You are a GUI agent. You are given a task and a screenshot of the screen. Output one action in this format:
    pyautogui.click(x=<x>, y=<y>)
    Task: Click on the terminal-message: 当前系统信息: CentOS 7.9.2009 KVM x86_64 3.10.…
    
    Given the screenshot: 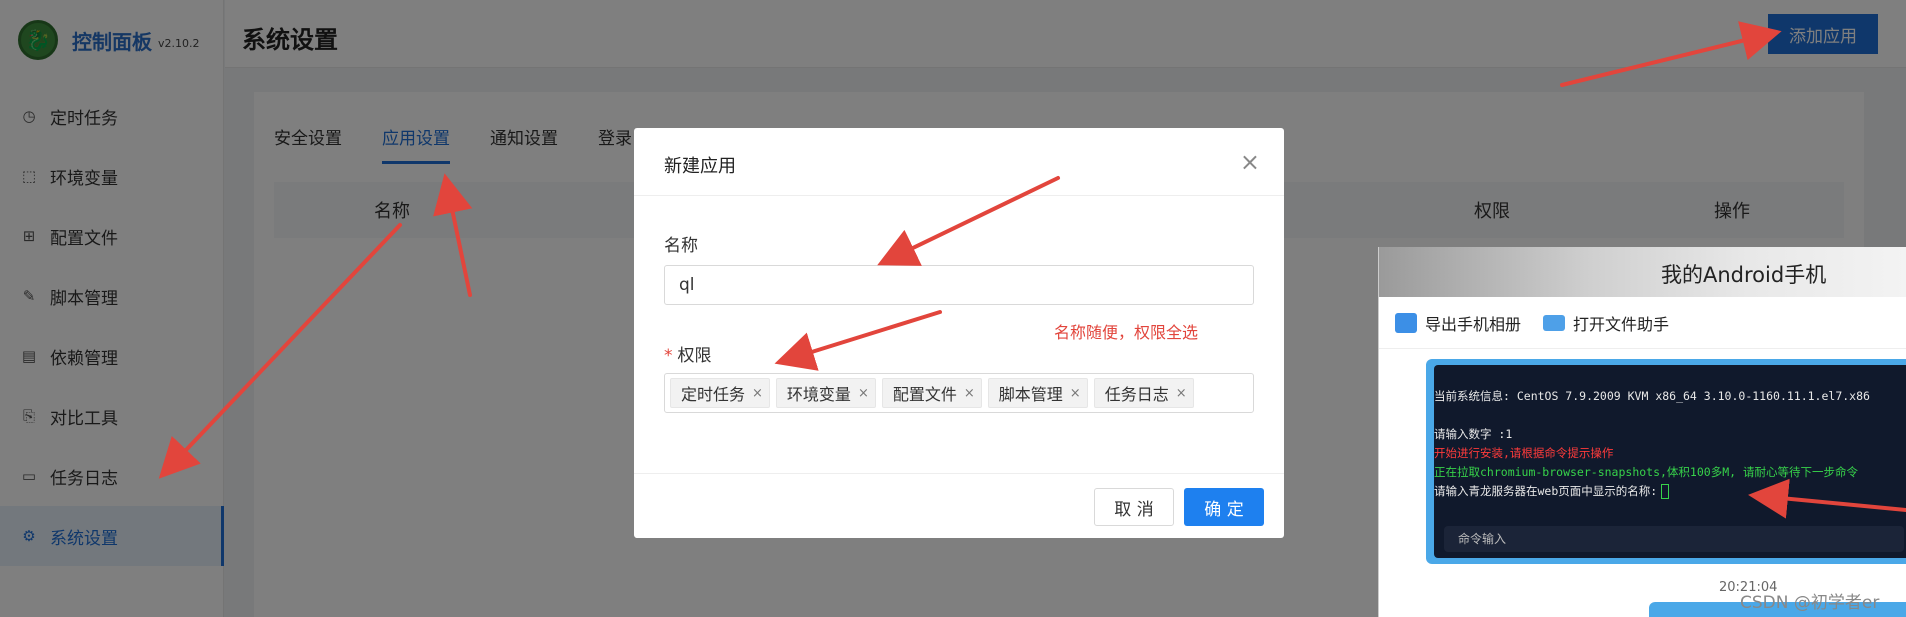 What is the action you would take?
    pyautogui.click(x=1666, y=461)
    